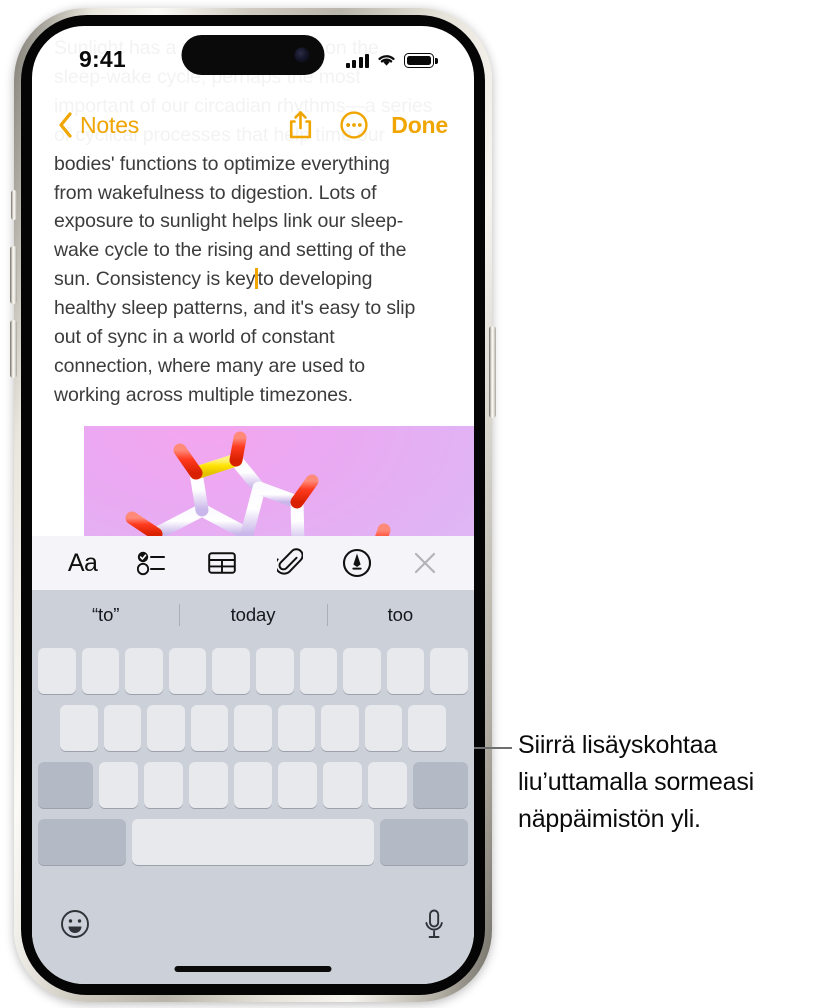 This screenshot has height=1008, width=819. Describe the element at coordinates (152, 563) in the screenshot. I see `checklist-icon` at that location.